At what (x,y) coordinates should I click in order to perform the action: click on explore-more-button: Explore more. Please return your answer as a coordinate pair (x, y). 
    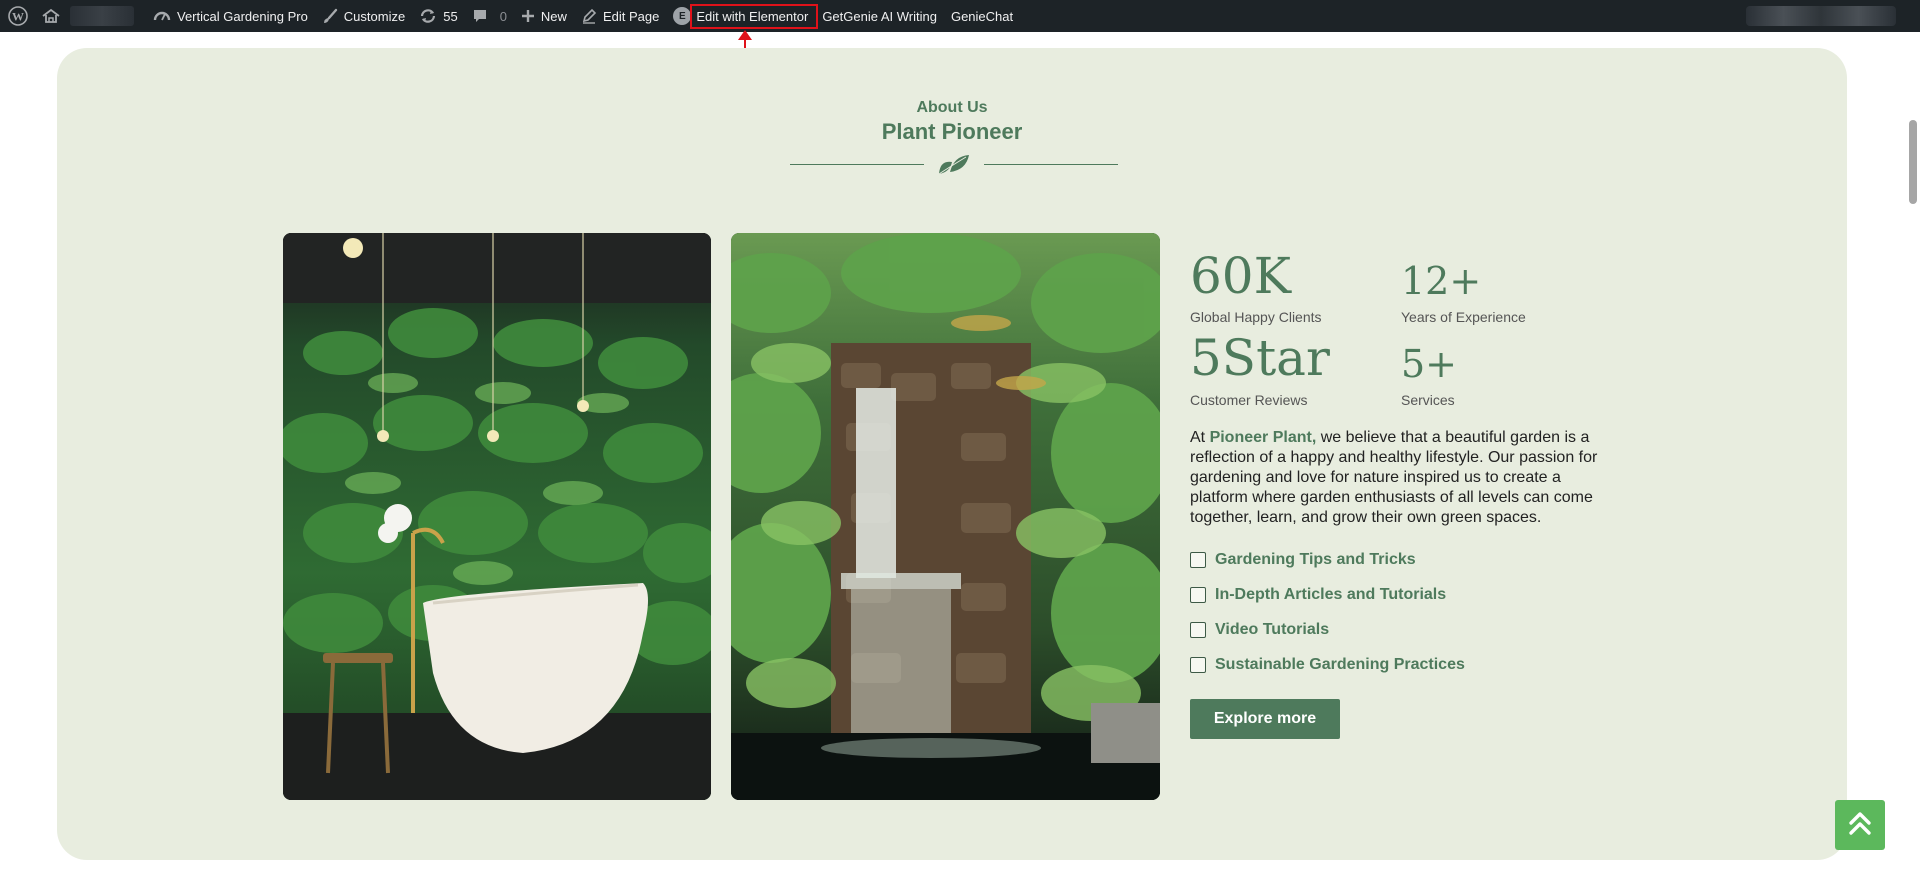
    Looking at the image, I should click on (1265, 719).